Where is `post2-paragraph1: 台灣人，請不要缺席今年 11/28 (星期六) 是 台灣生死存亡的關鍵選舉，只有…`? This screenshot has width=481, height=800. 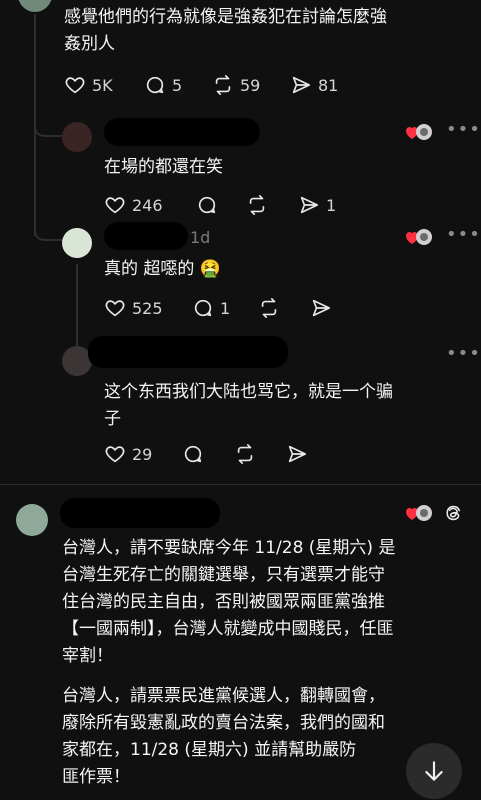
post2-paragraph1: 台灣人，請不要缺席今年 11/28 (星期六) 是 台灣生死存亡的關鍵選舉，只有… is located at coordinates (228, 602).